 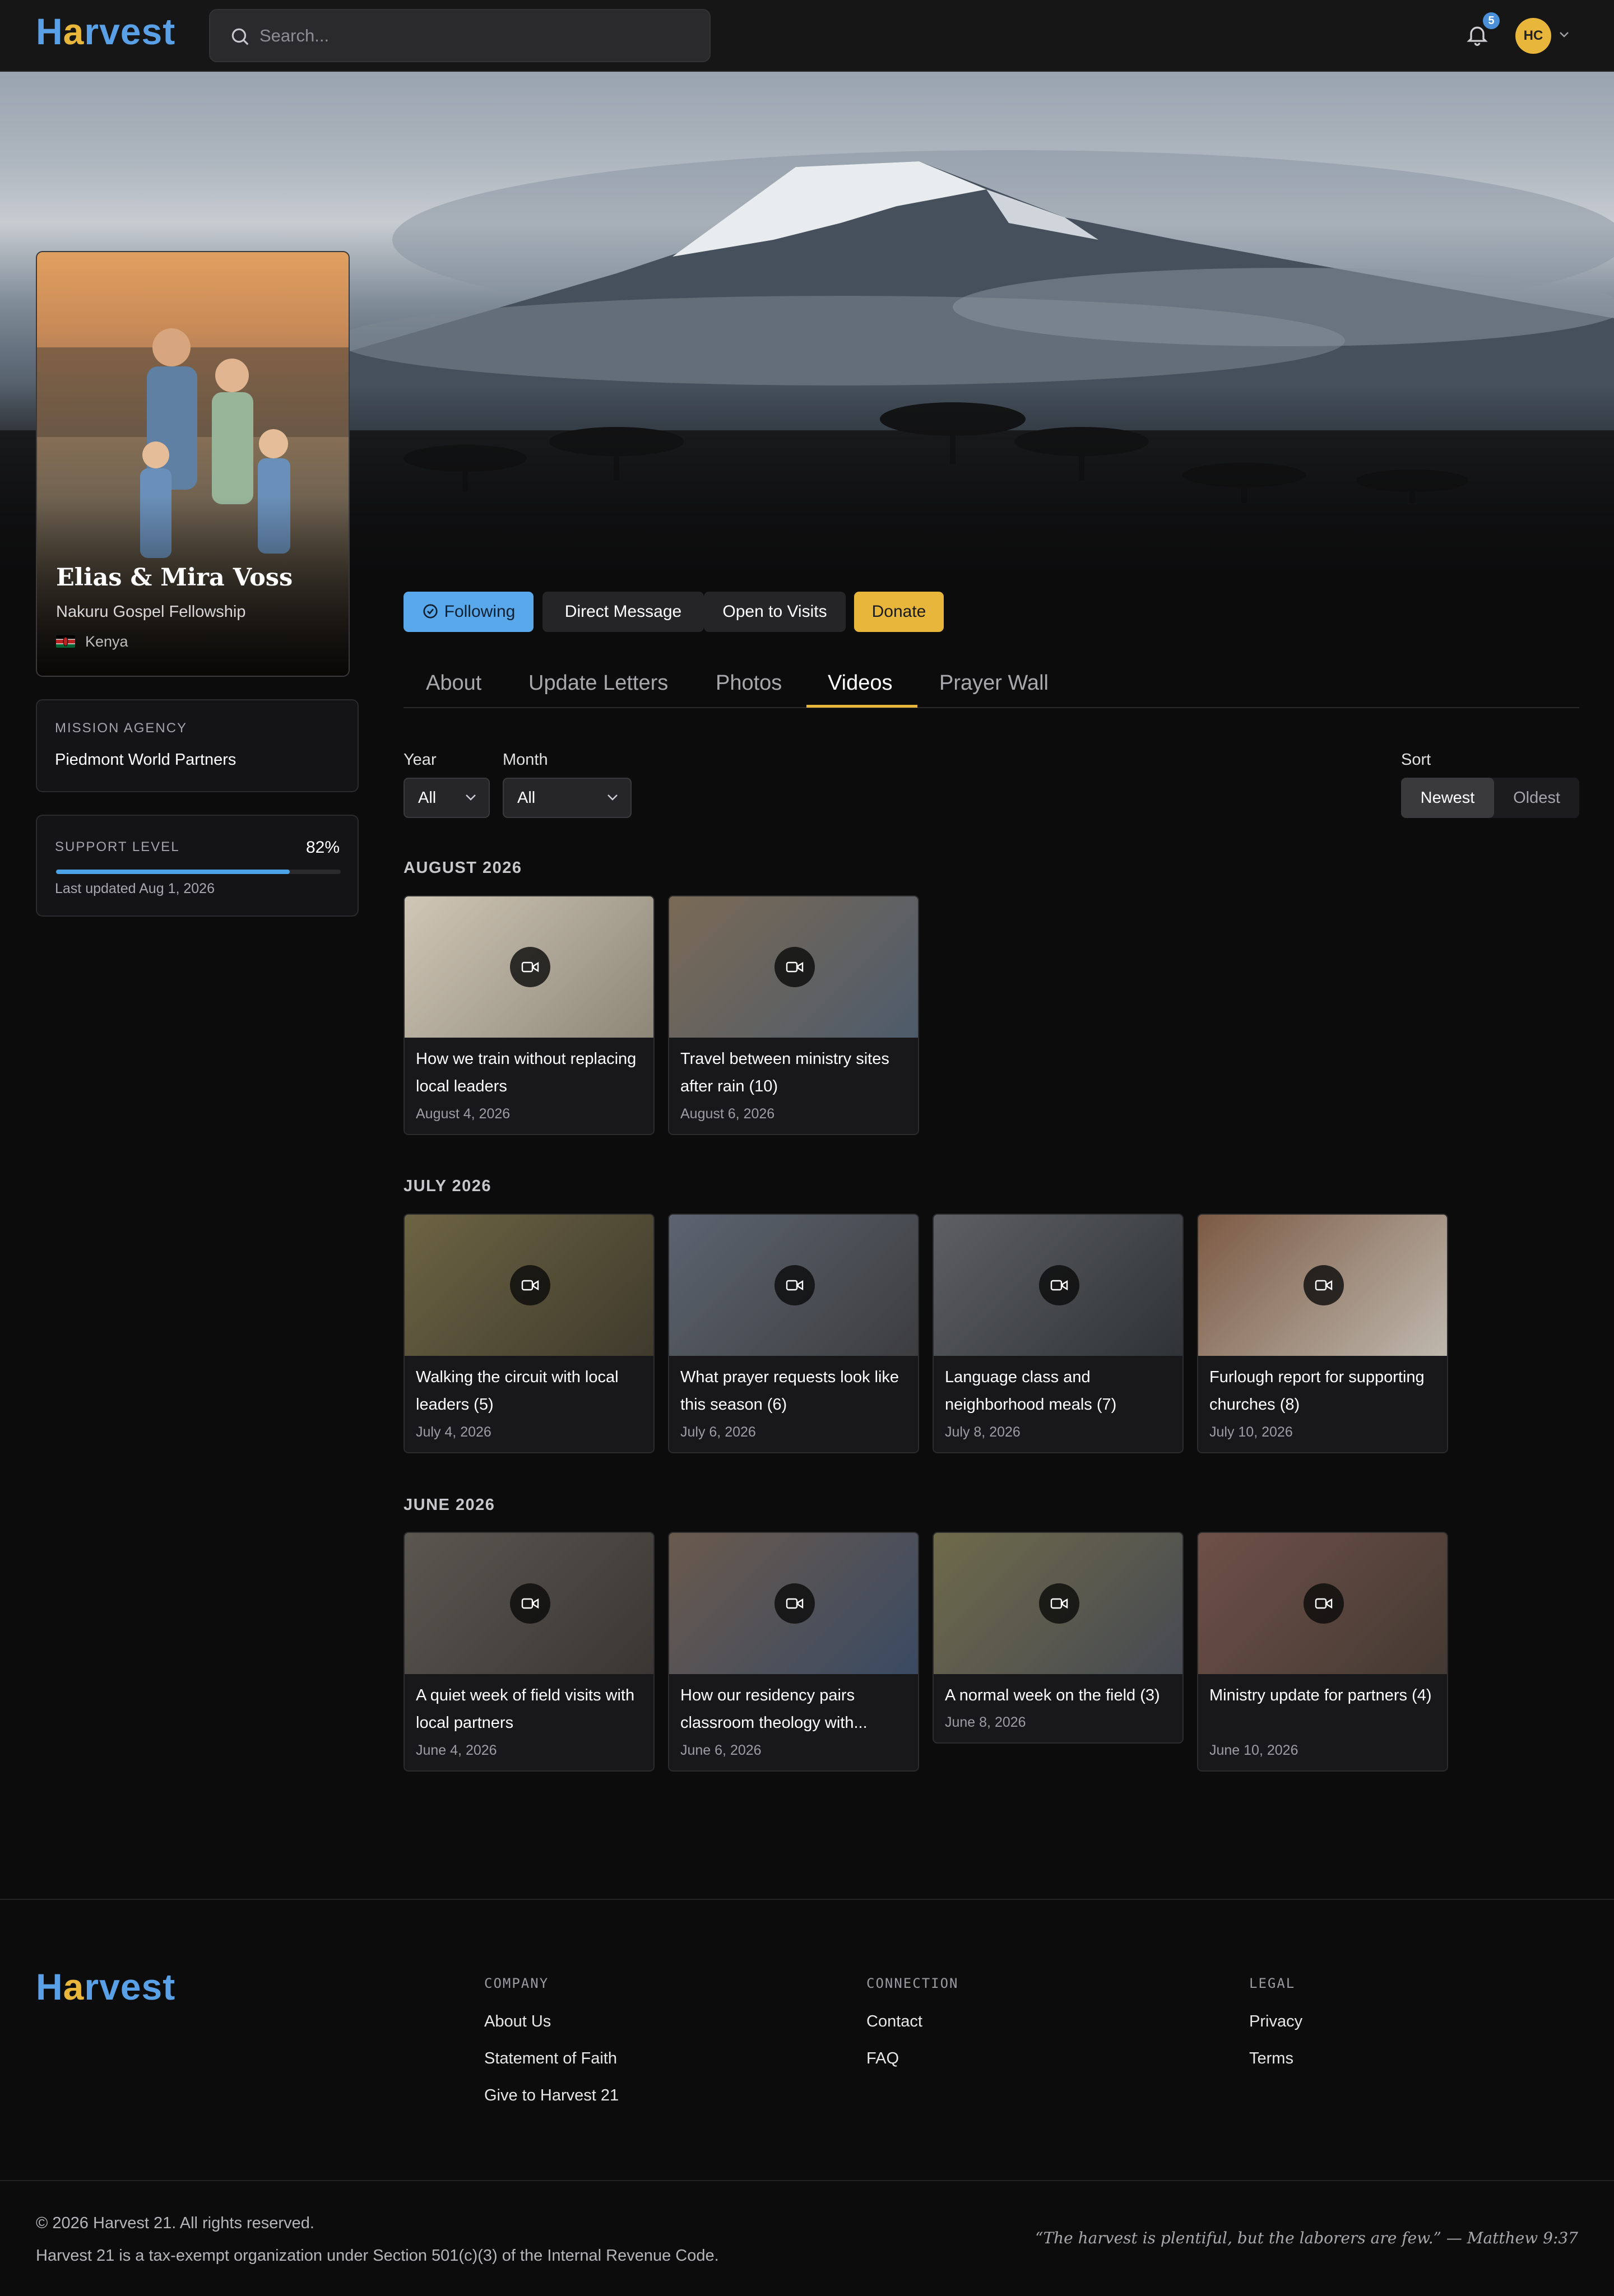 What do you see at coordinates (894, 2022) in the screenshot?
I see `footer-link-contact: Contact` at bounding box center [894, 2022].